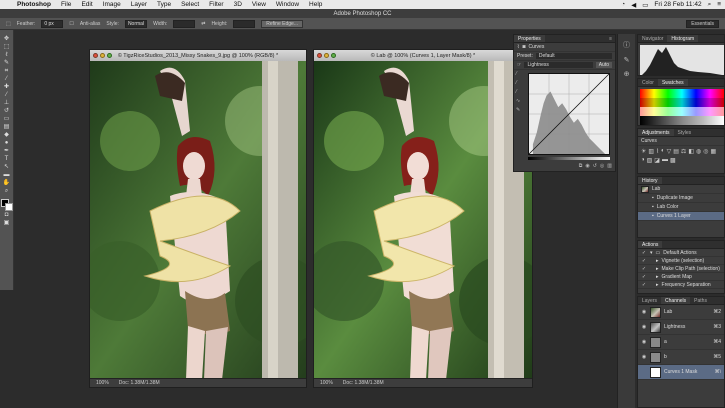 Image resolution: width=725 pixels, height=408 pixels. I want to click on move-tool-icon: ✥, so click(6, 39).